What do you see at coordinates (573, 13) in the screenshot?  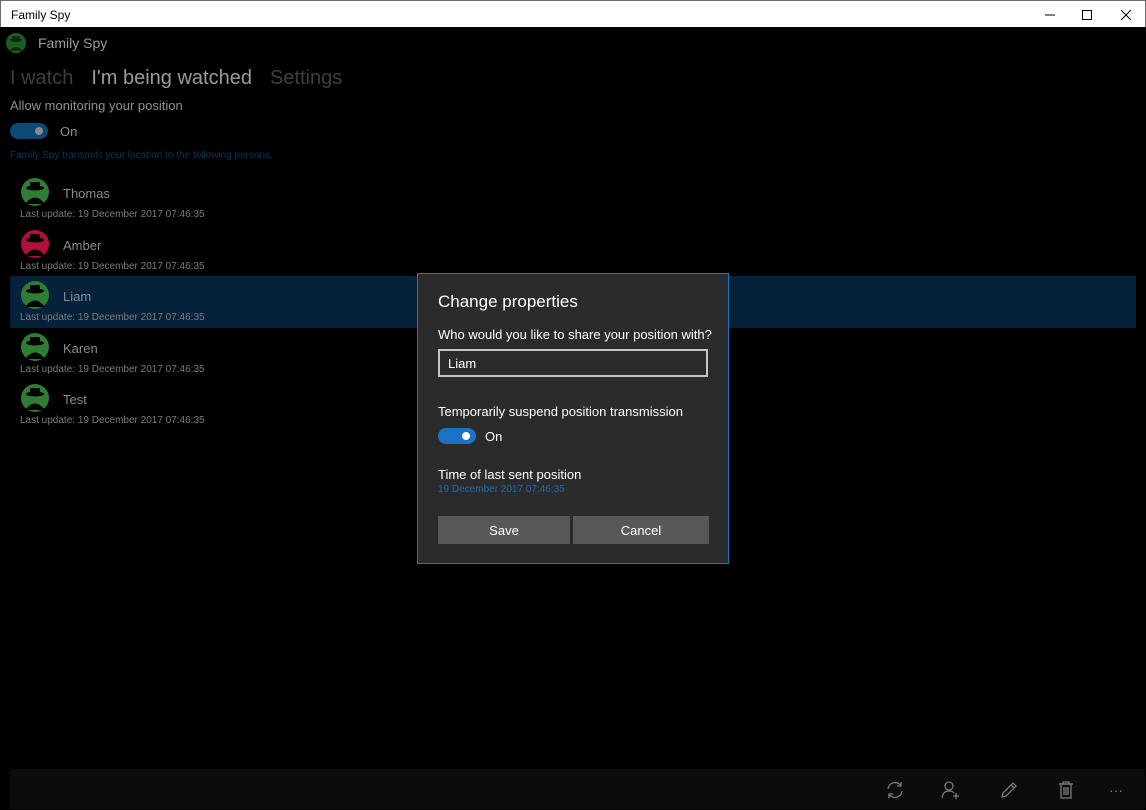 I see `window-titlebar: Family Spy` at bounding box center [573, 13].